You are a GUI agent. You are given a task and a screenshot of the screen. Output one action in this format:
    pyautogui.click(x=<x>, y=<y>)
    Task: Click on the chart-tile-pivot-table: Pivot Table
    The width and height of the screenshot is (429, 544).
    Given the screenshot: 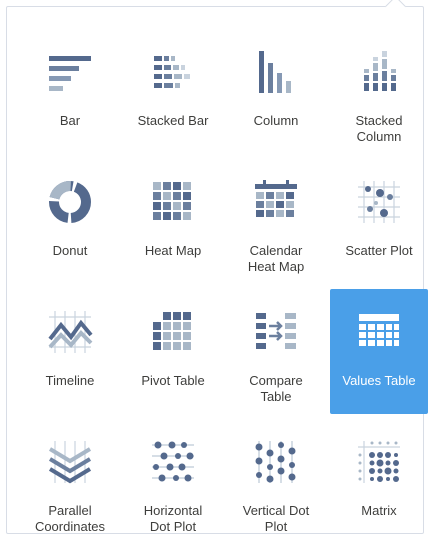 What is the action you would take?
    pyautogui.click(x=173, y=351)
    